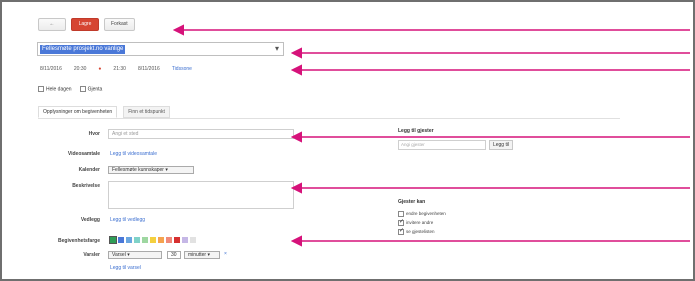 This screenshot has height=281, width=695. What do you see at coordinates (138, 170) in the screenshot?
I see `calendar-select-value: Fellesmøte kunnskaper` at bounding box center [138, 170].